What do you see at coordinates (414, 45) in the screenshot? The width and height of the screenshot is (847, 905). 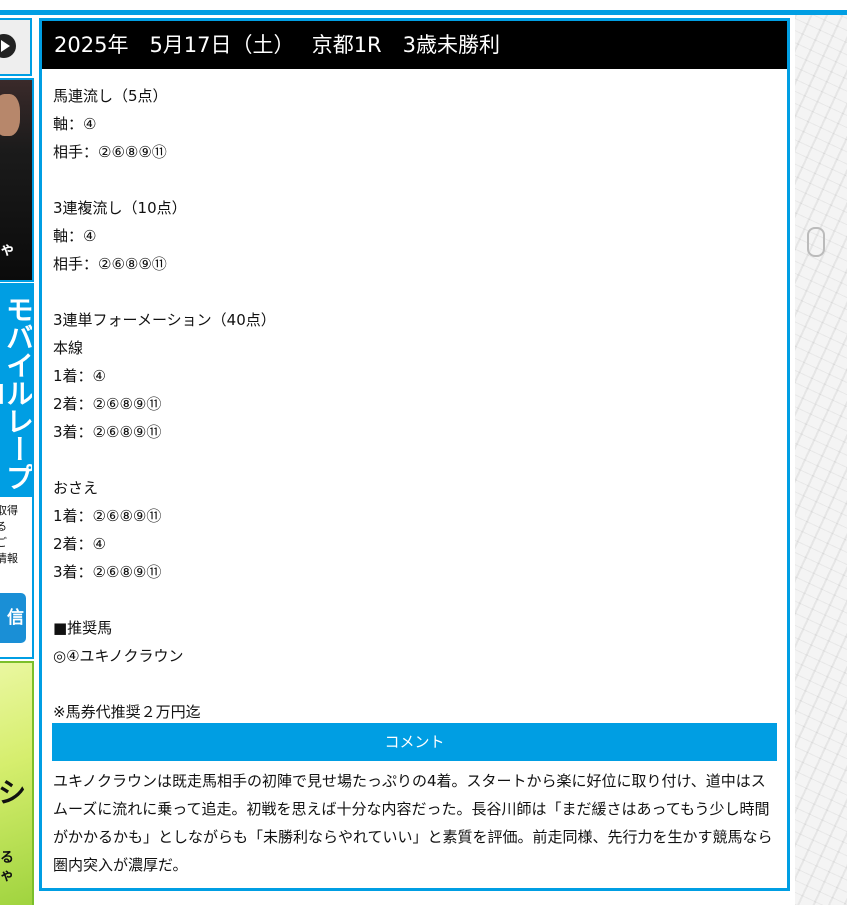 I see `race-title: 2025年 5月17日（土） 京都1R 3歳未勝利` at bounding box center [414, 45].